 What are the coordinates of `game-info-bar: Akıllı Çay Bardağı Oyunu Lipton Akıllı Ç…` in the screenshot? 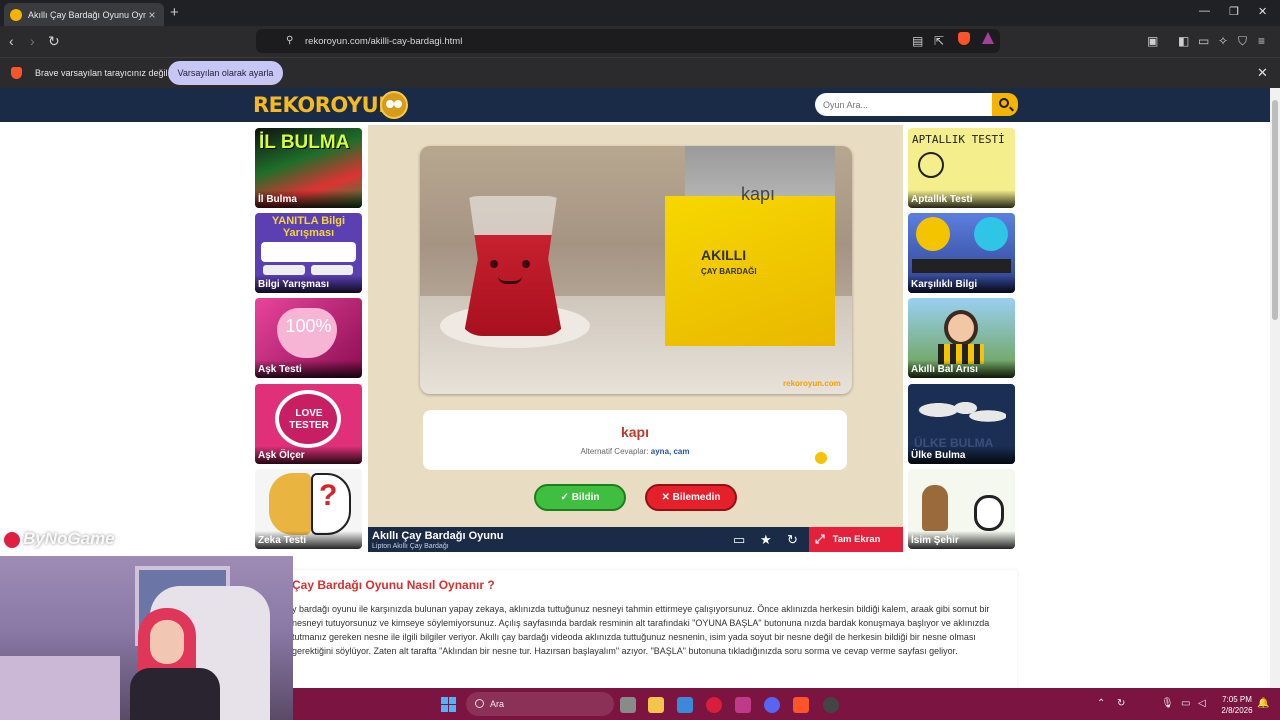 It's located at (635, 539).